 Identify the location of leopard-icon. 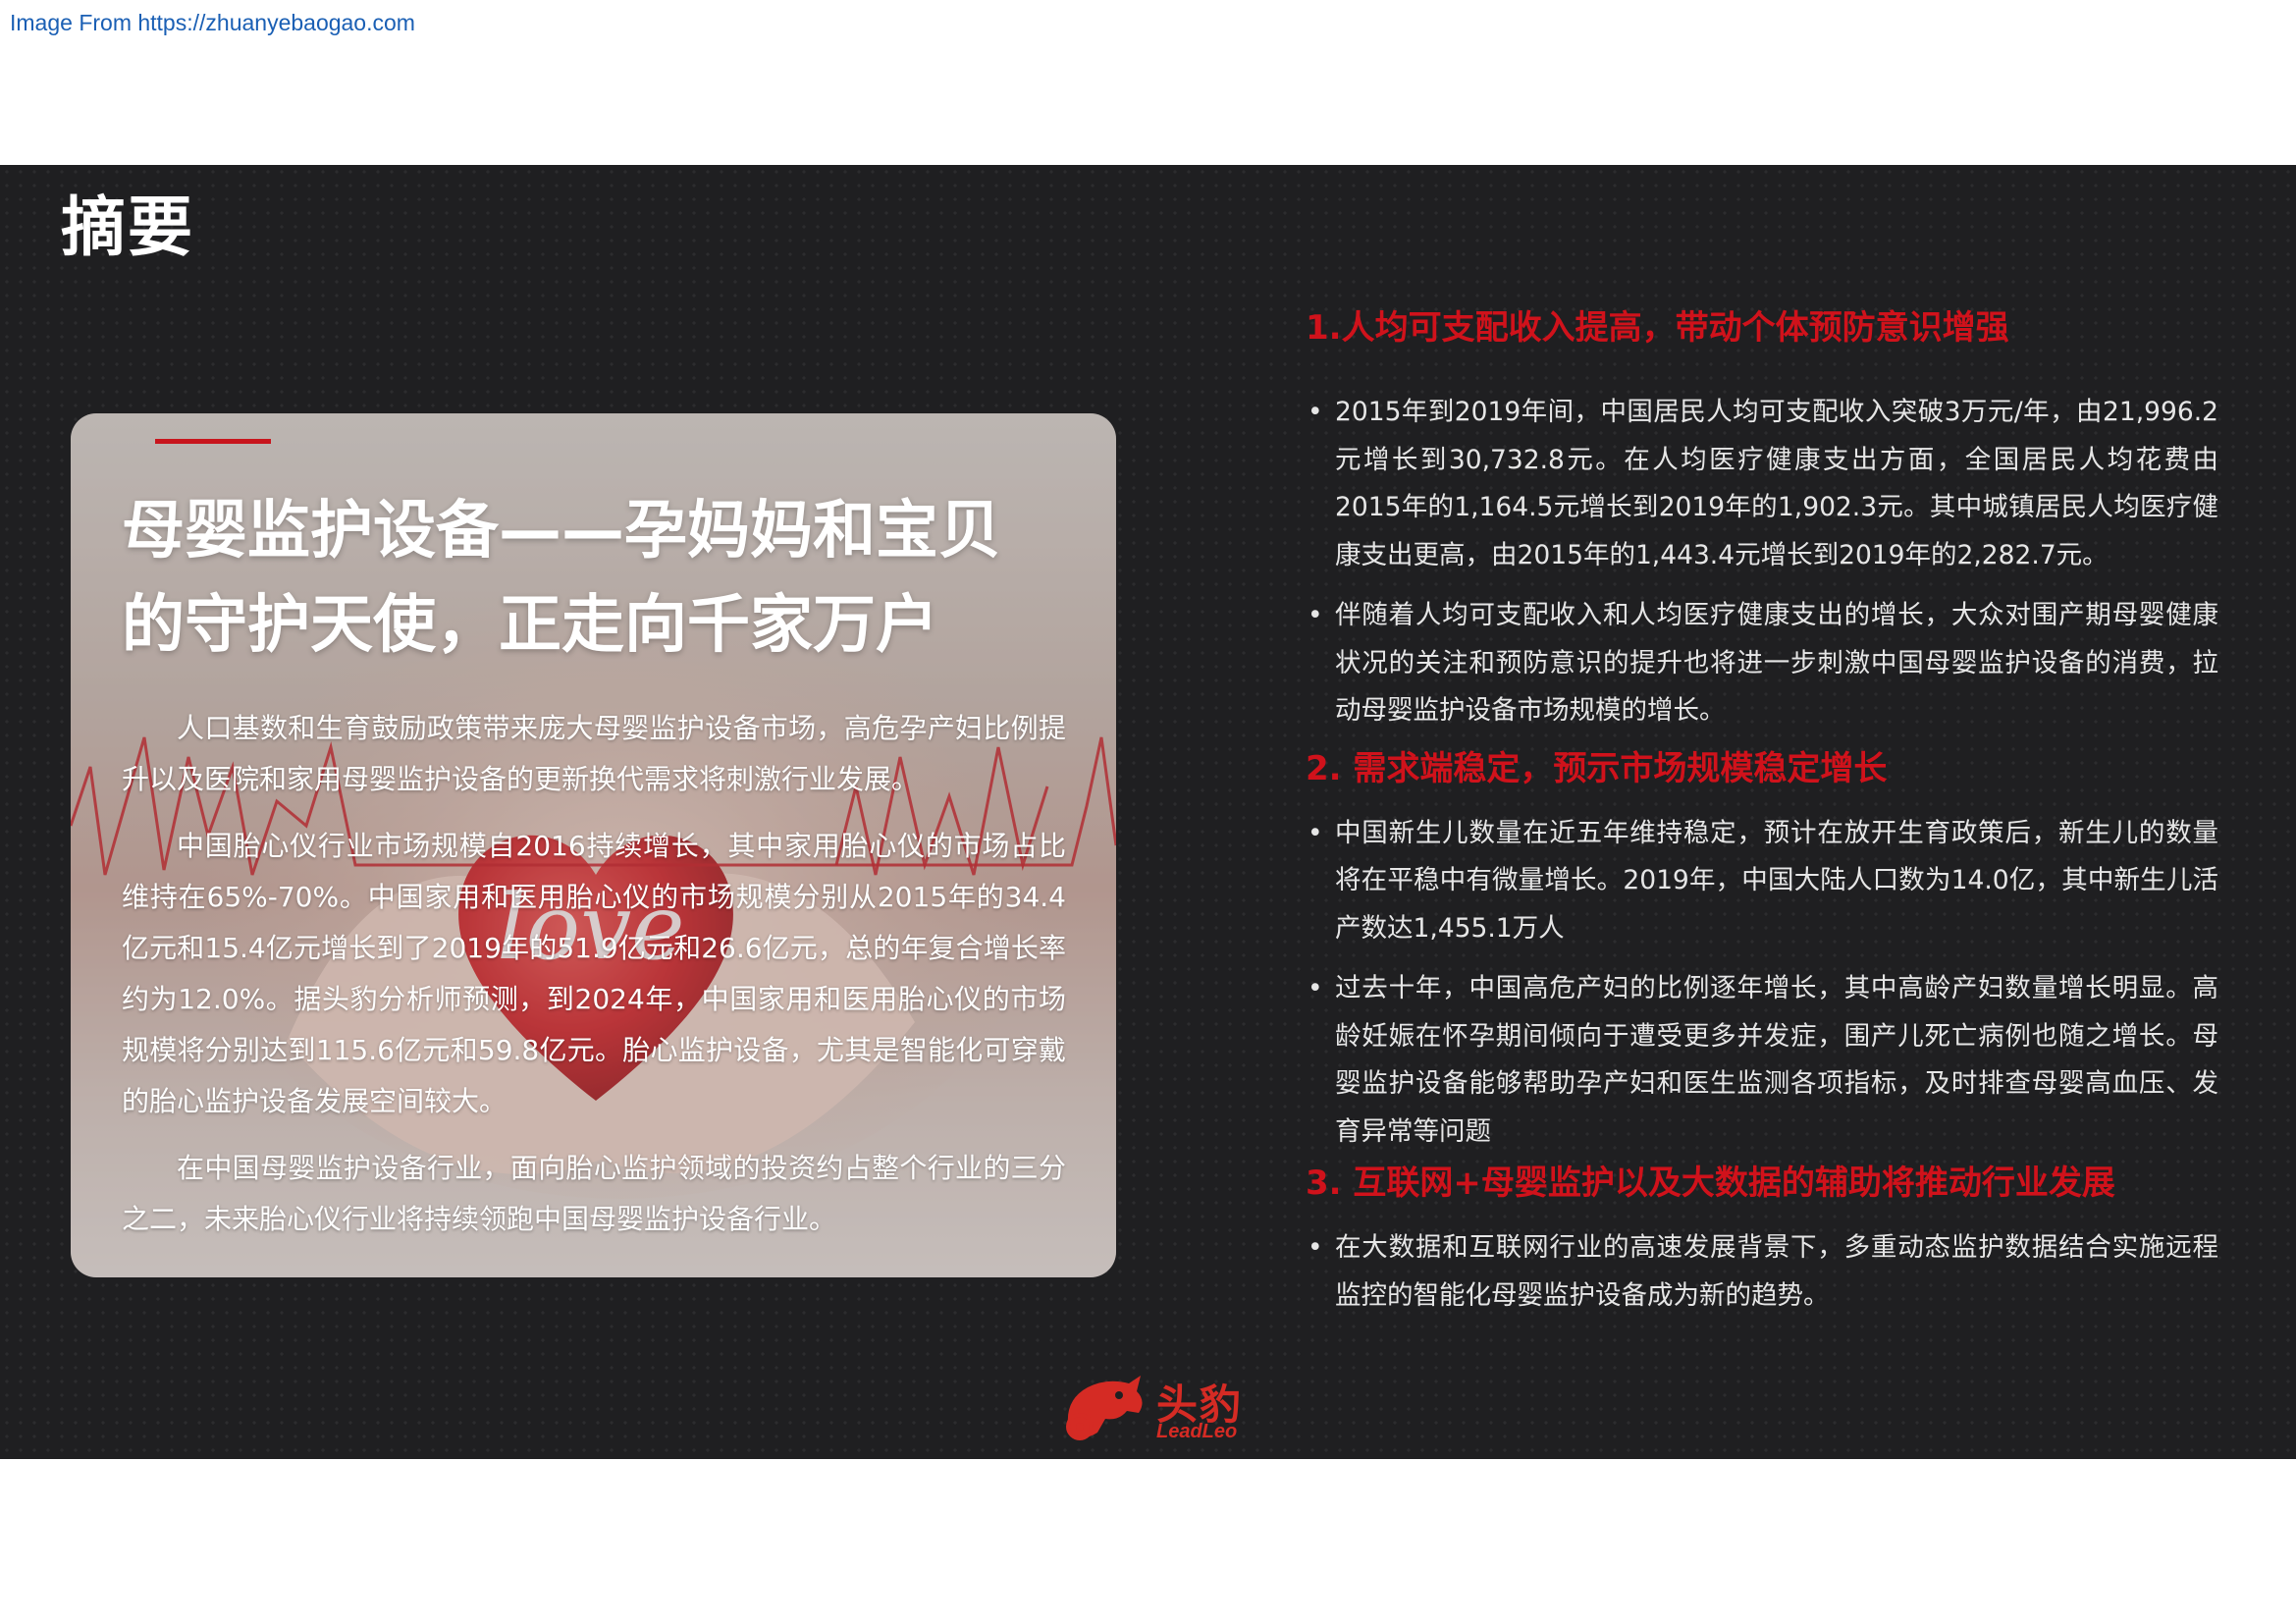
(1104, 1408).